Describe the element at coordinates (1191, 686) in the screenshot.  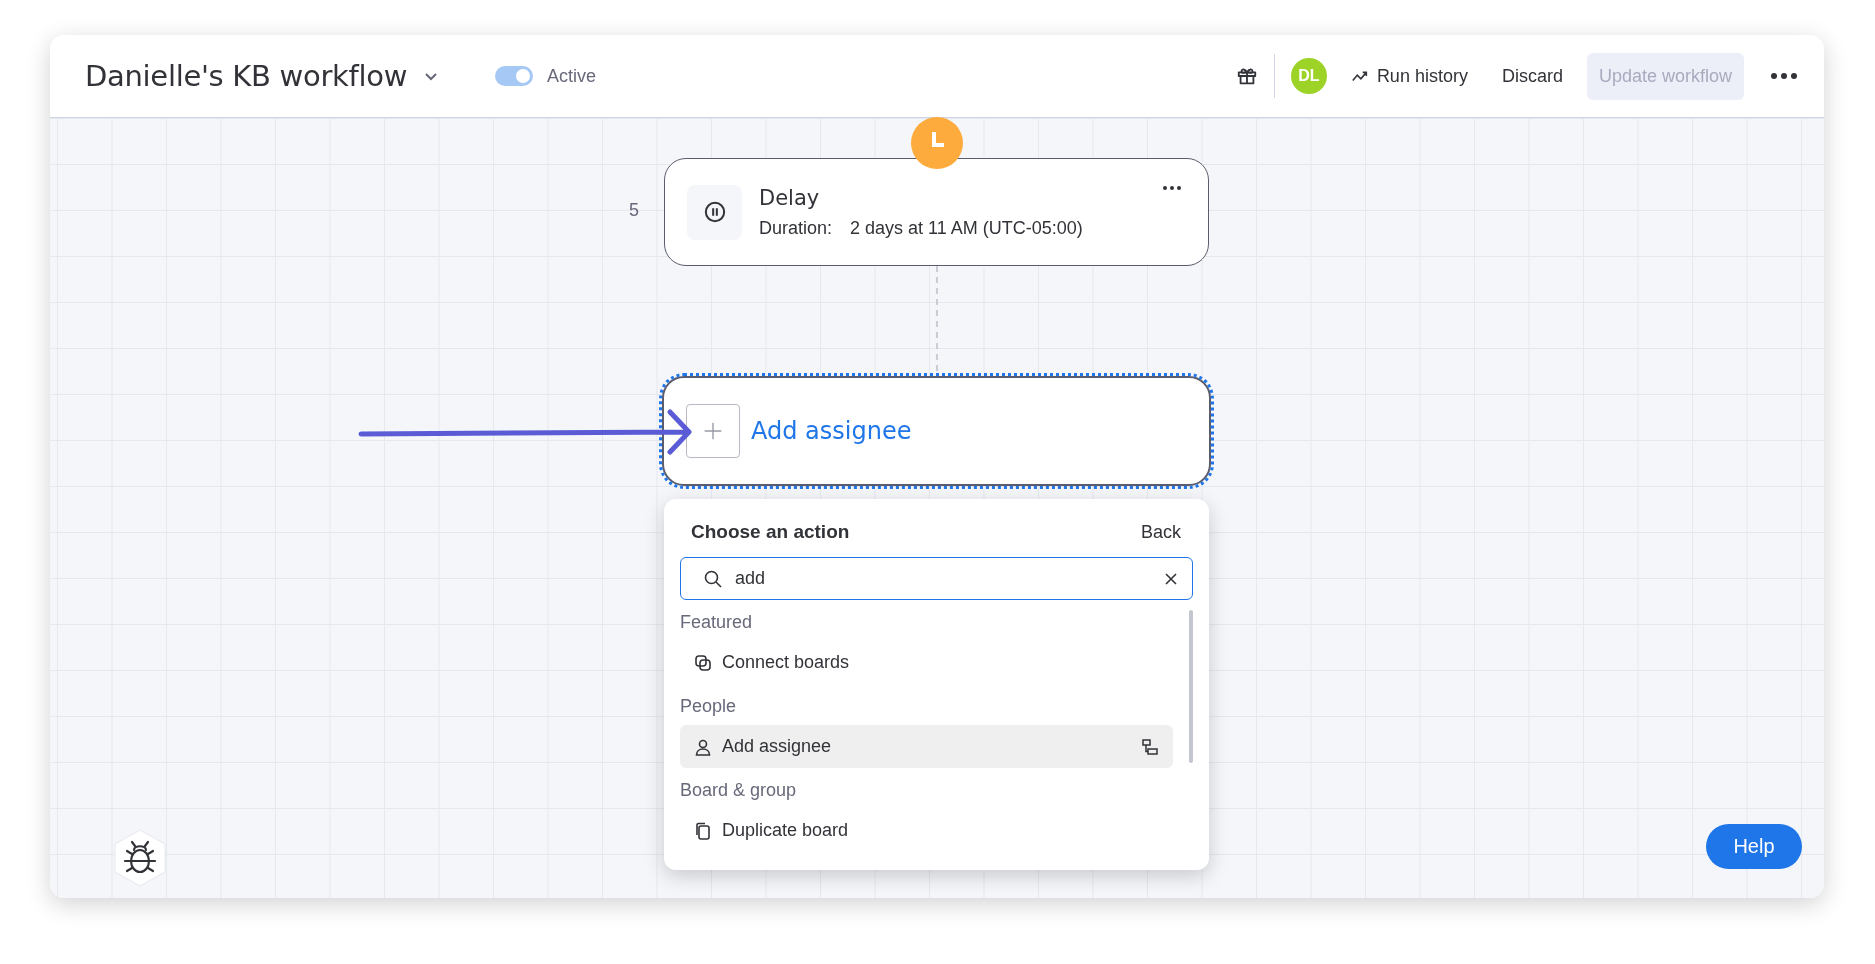
I see `scrollbar` at that location.